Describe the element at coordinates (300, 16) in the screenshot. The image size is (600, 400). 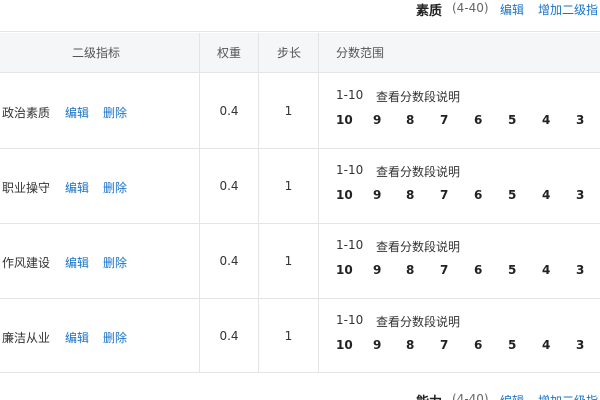
I see `section-header-quality: 素质 (4-40) 编辑 增加二级指` at that location.